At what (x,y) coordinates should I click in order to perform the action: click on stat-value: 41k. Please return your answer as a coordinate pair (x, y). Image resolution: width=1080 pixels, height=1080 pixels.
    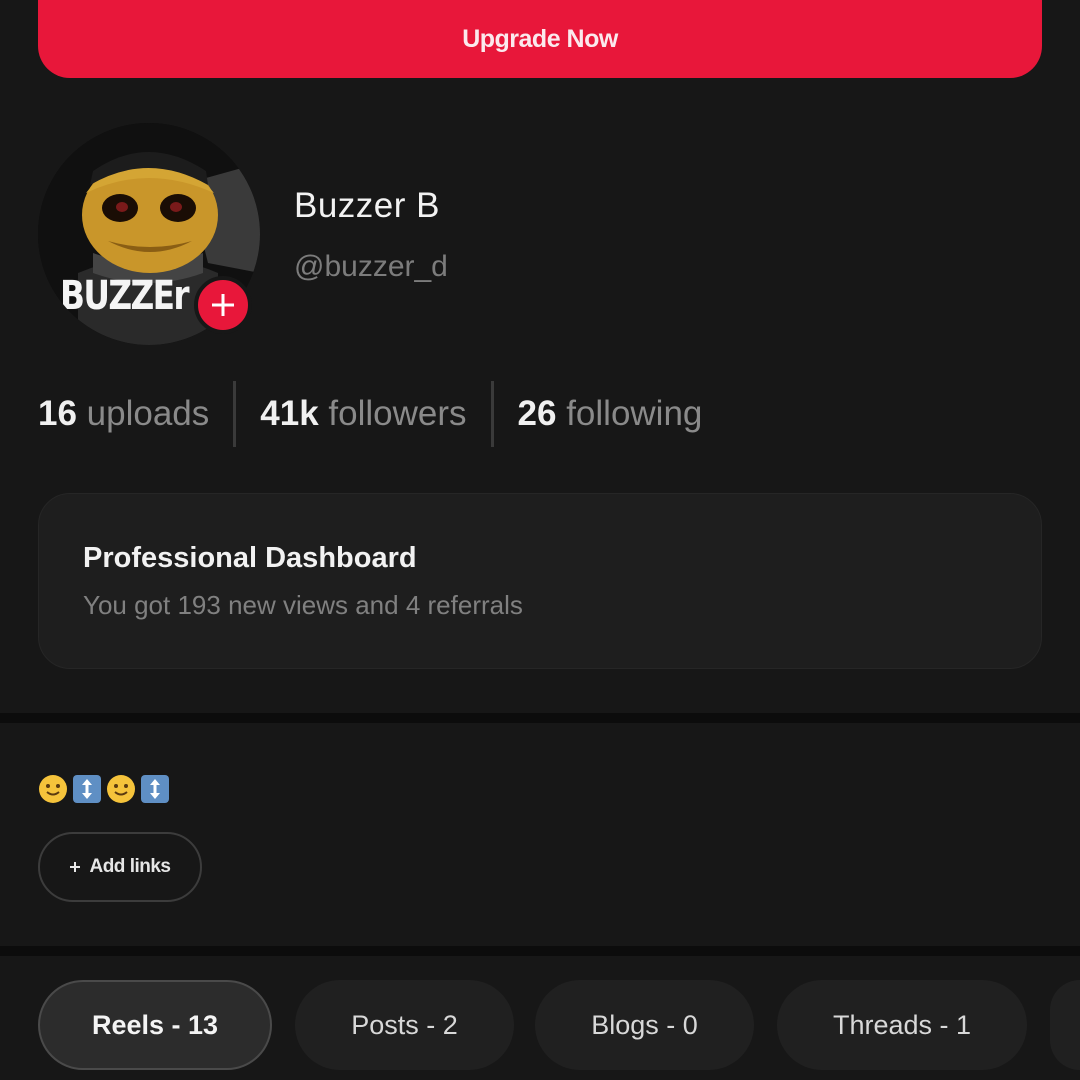
    Looking at the image, I should click on (289, 413).